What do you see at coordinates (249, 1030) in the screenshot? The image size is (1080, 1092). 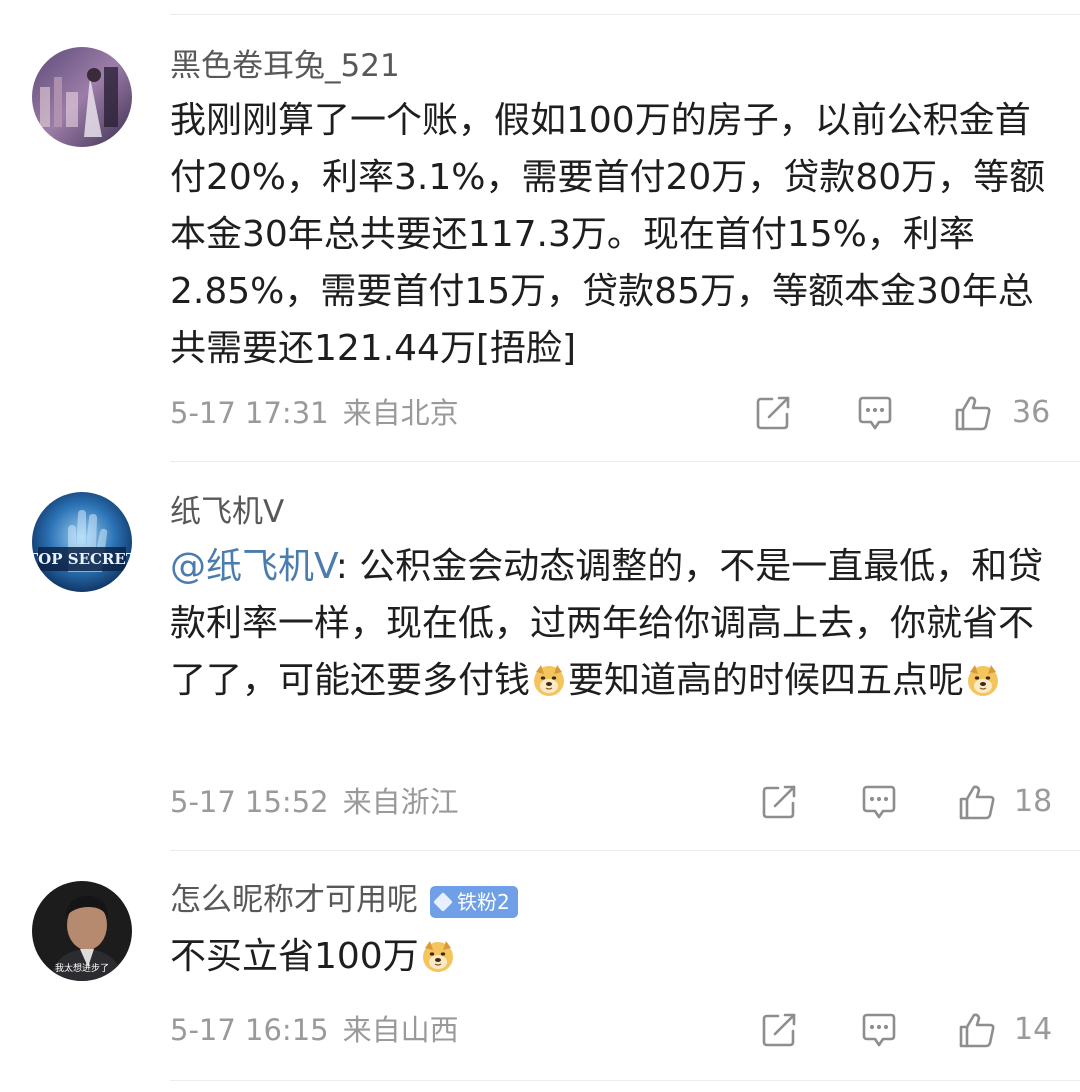 I see `comment-date: 5-17 16:15` at bounding box center [249, 1030].